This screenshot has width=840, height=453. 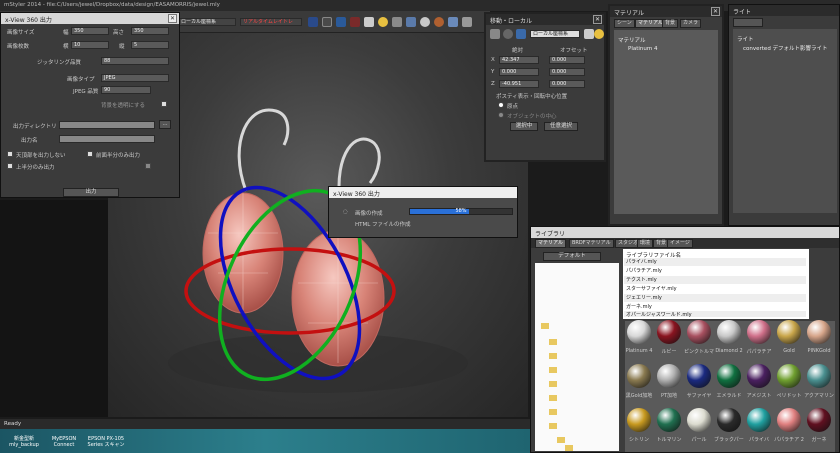 I want to click on material-sphere-item: ブラックパール, so click(x=729, y=425).